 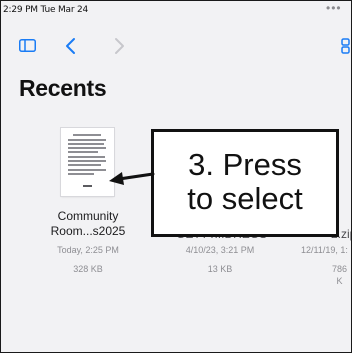 What do you see at coordinates (88, 231) in the screenshot?
I see `file-name-line2: Room...s2025` at bounding box center [88, 231].